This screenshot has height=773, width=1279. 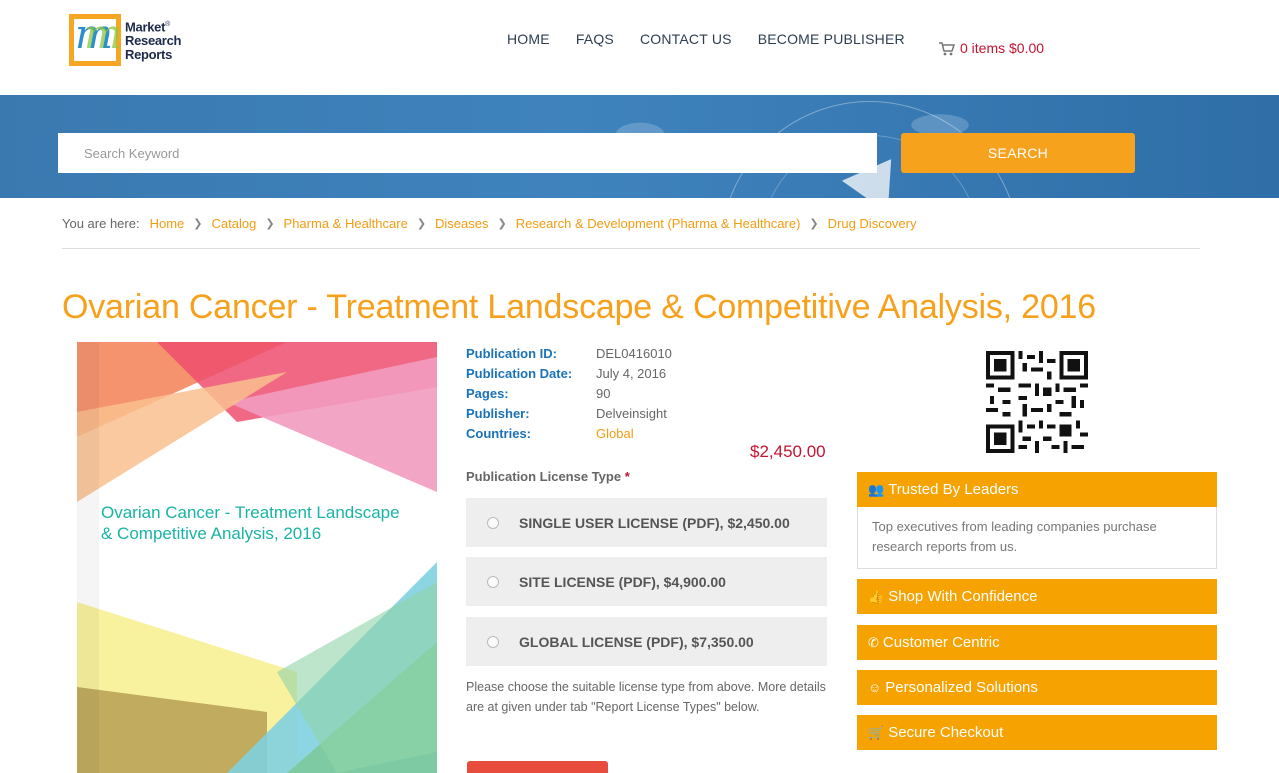 I want to click on license-option-label: SITE LICENSE (PDF), $4,900.00, so click(x=622, y=581).